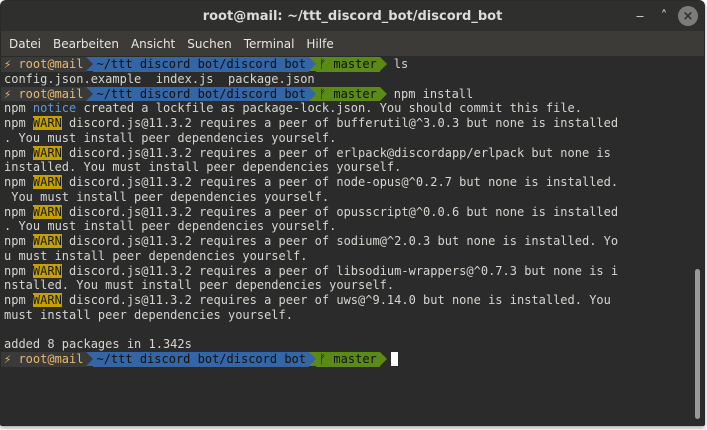  What do you see at coordinates (688, 16) in the screenshot?
I see `close-icon: ×` at bounding box center [688, 16].